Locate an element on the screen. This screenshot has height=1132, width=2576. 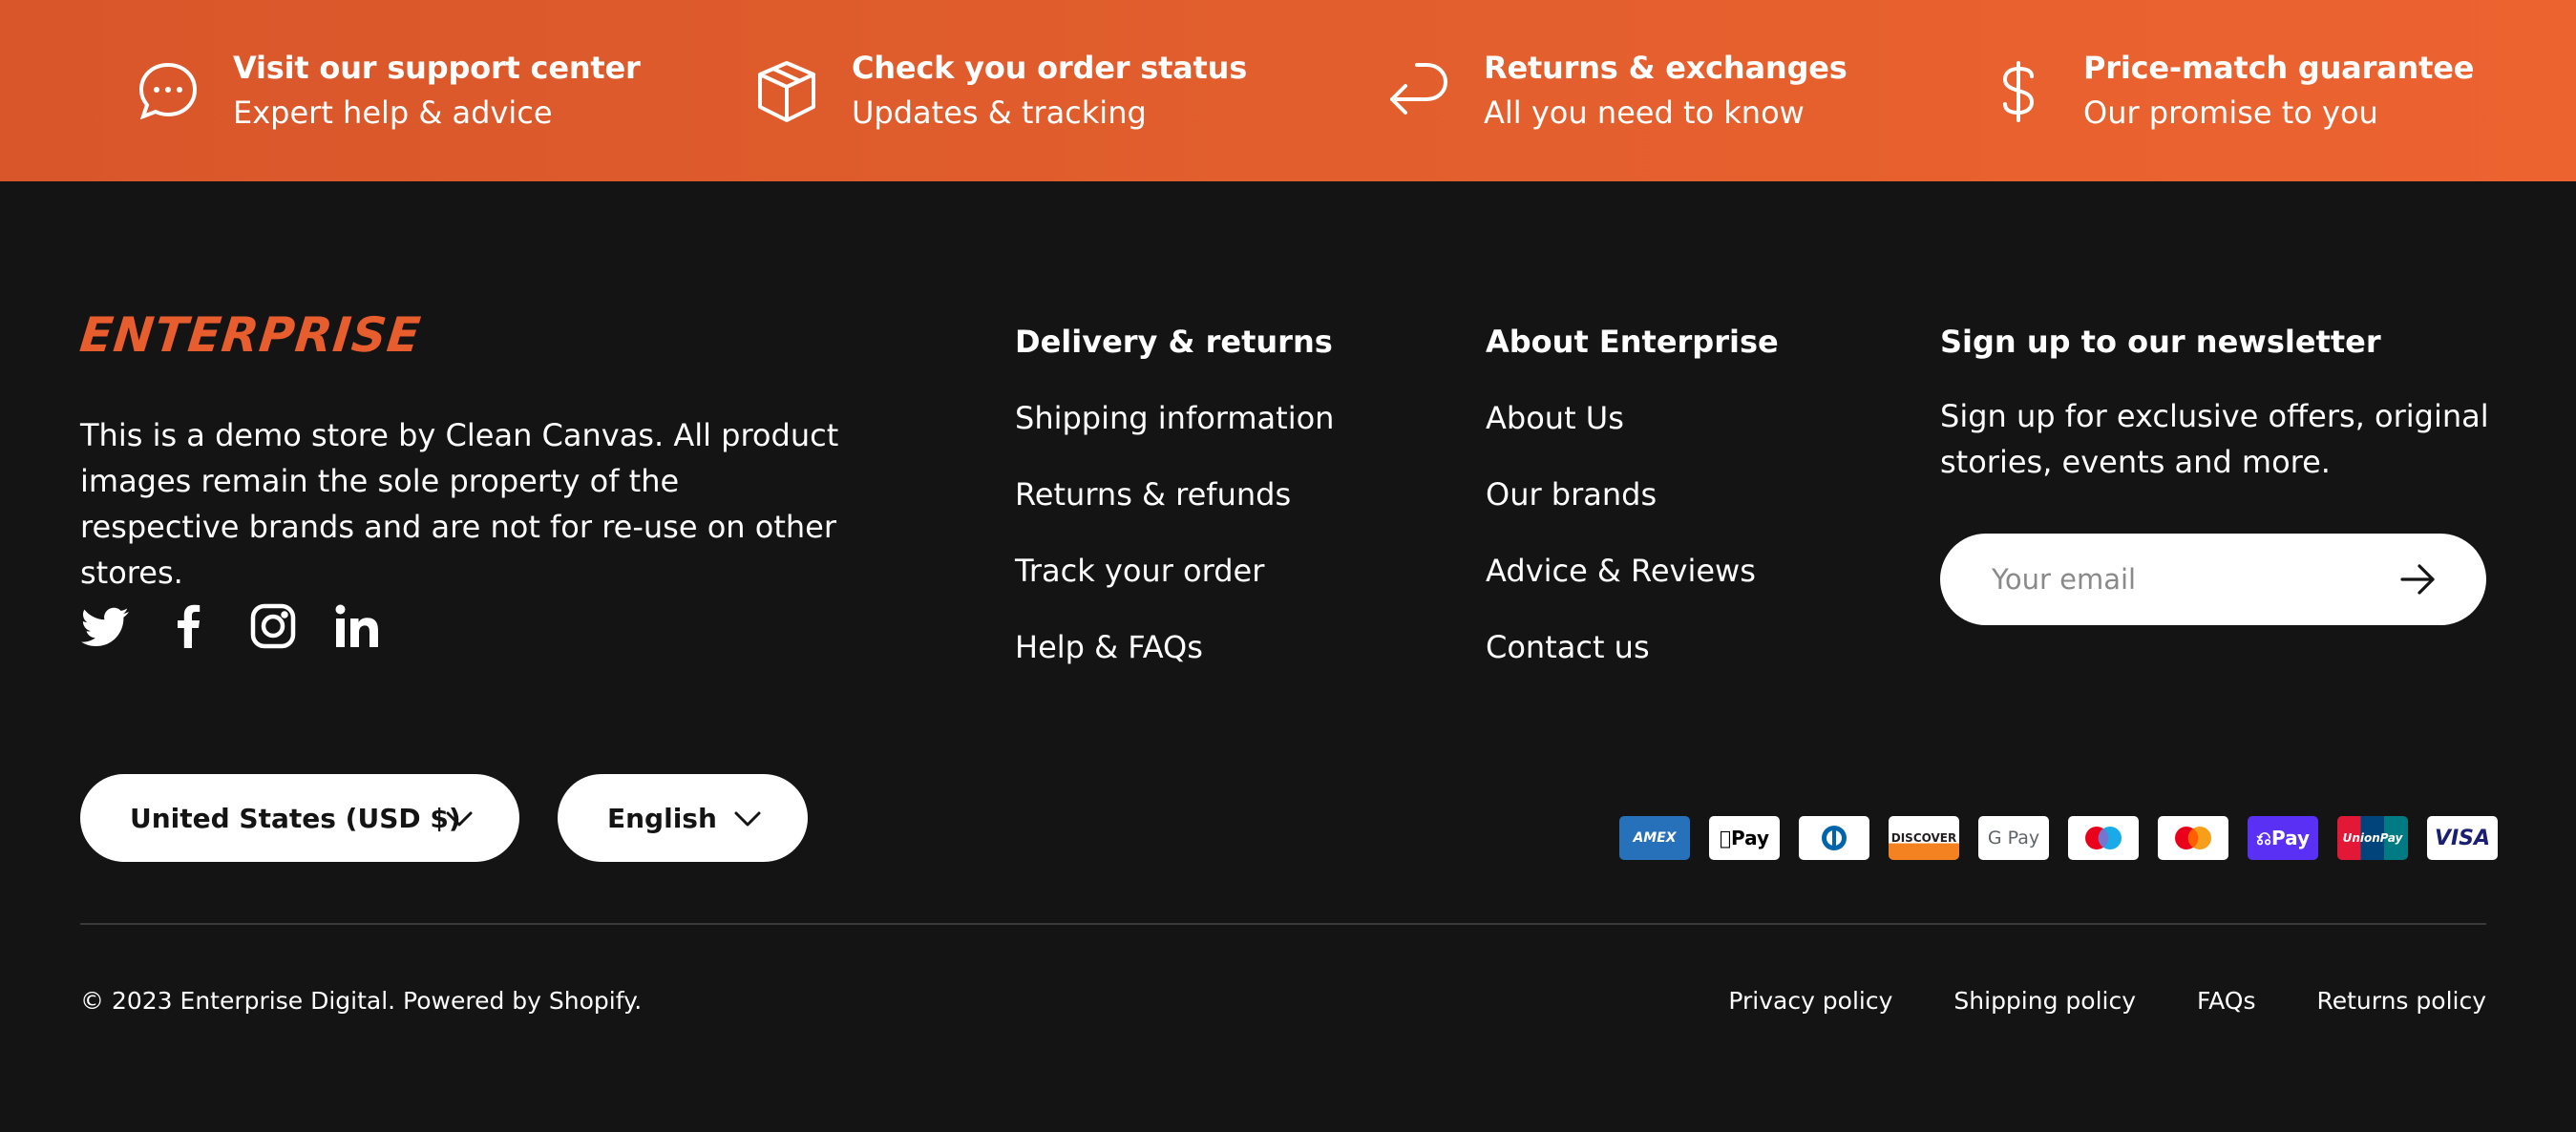
dollar-icon is located at coordinates (2018, 91).